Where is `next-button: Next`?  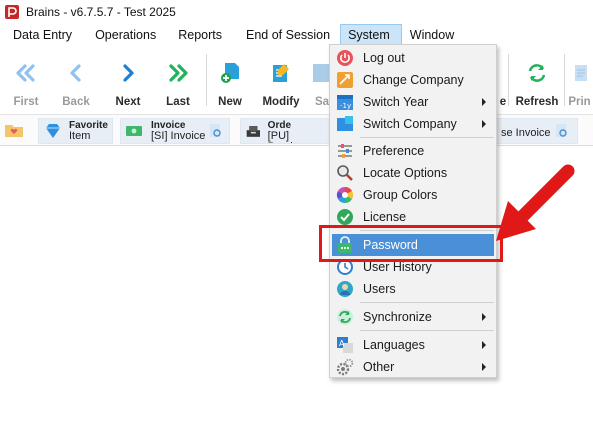 next-button: Next is located at coordinates (128, 80).